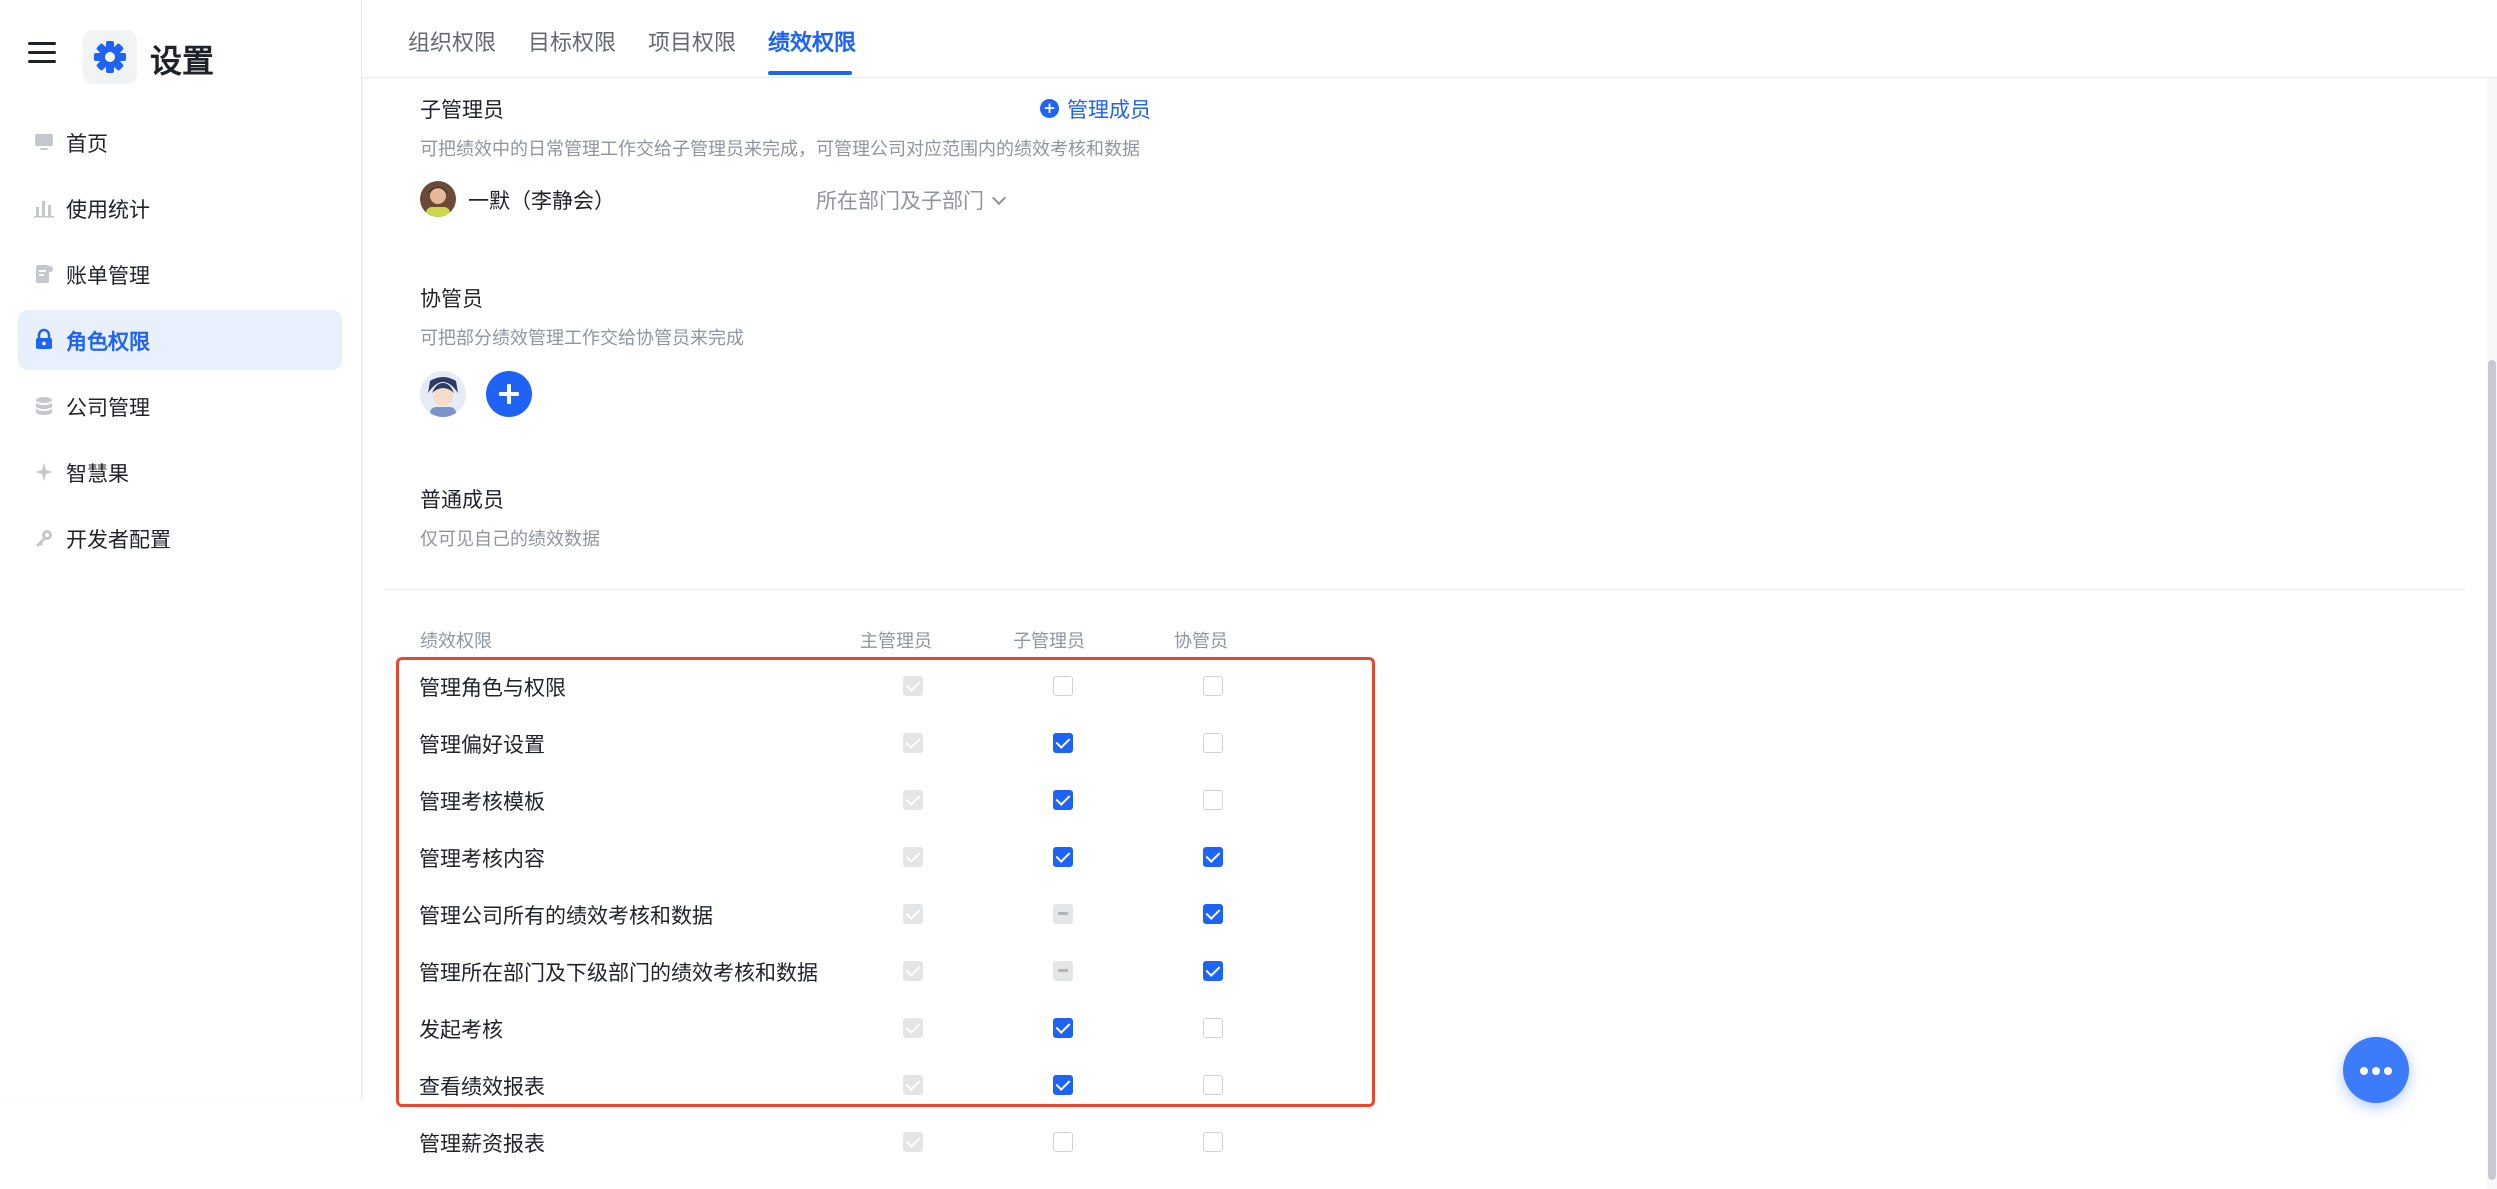  What do you see at coordinates (1049, 641) in the screenshot?
I see `column-header-sub-admin: 子管理员` at bounding box center [1049, 641].